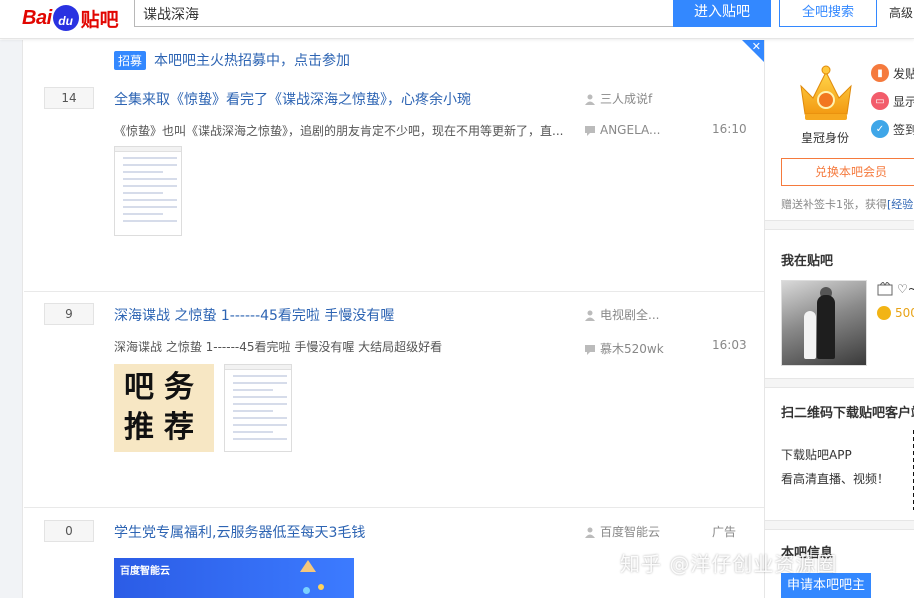  What do you see at coordinates (239, 532) in the screenshot?
I see `ad-title-link: 学生党专属福利,云服务器低至每天3毛钱` at bounding box center [239, 532].